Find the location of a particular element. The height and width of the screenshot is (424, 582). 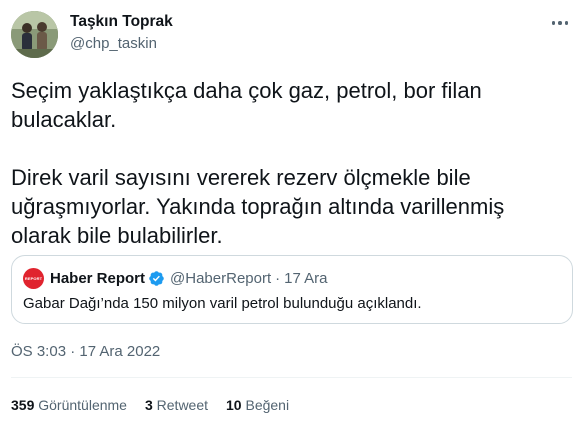

tweet-stats: 359 Görüntülenme 3 Retweet 10 Beğeni is located at coordinates (159, 405).